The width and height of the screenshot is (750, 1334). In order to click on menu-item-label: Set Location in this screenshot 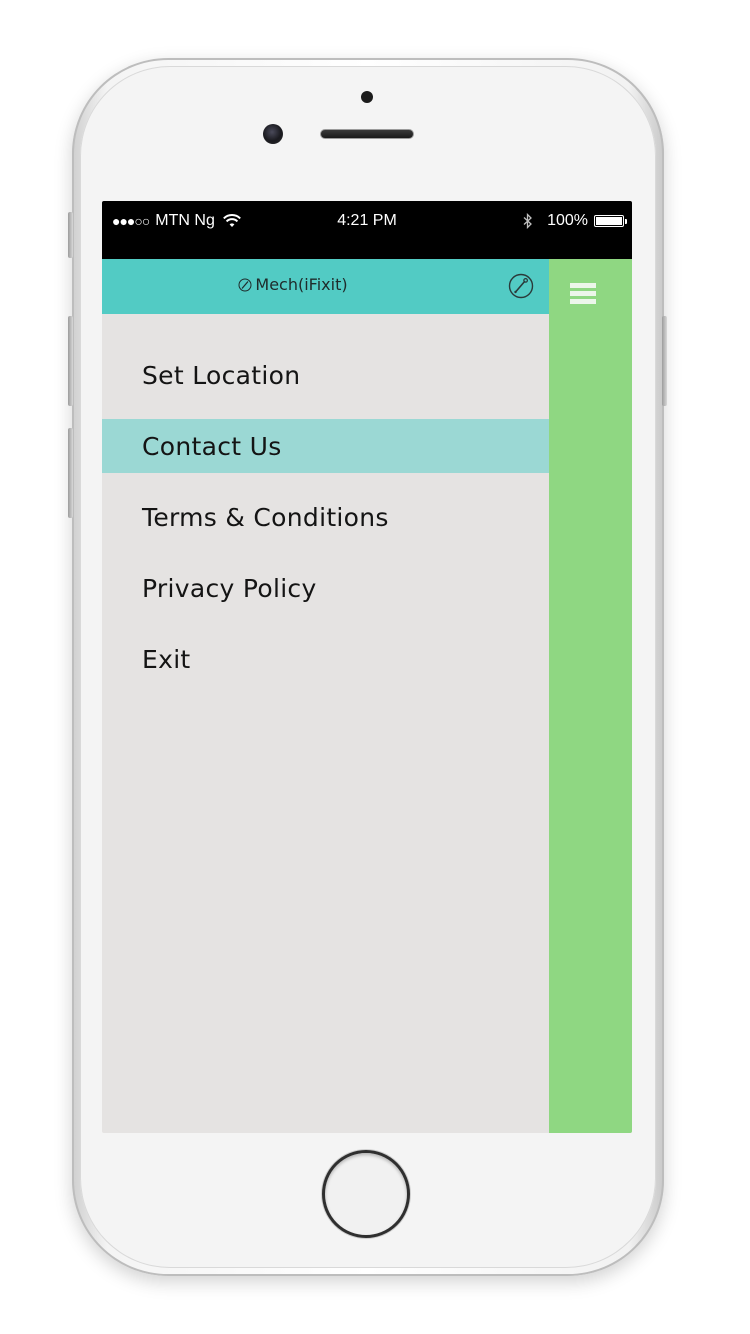, I will do `click(221, 375)`.